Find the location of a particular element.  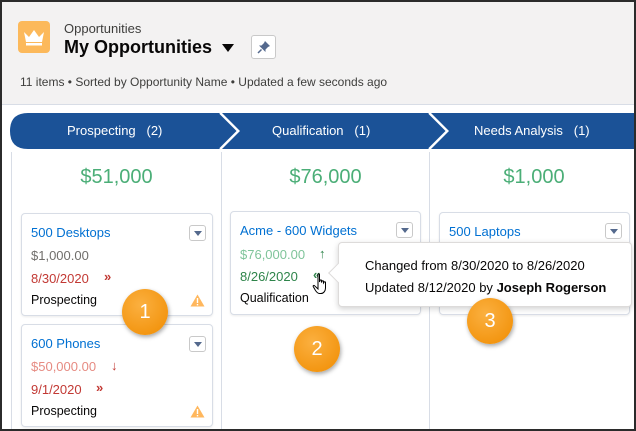

list-view-switcher: My Opportunities is located at coordinates (149, 47).